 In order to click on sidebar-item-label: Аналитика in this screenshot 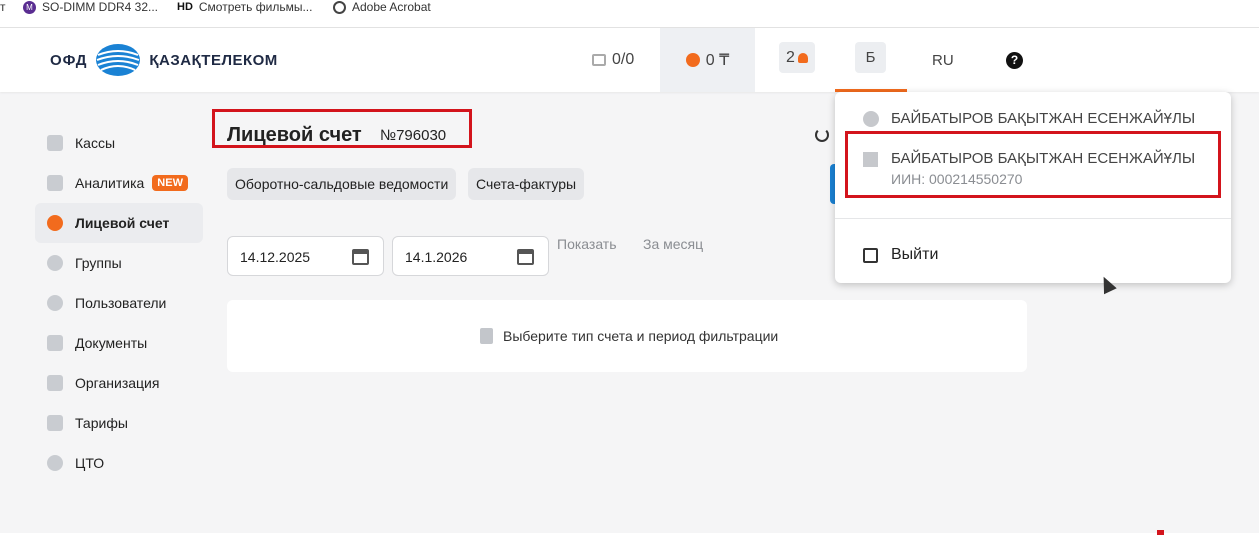, I will do `click(110, 183)`.